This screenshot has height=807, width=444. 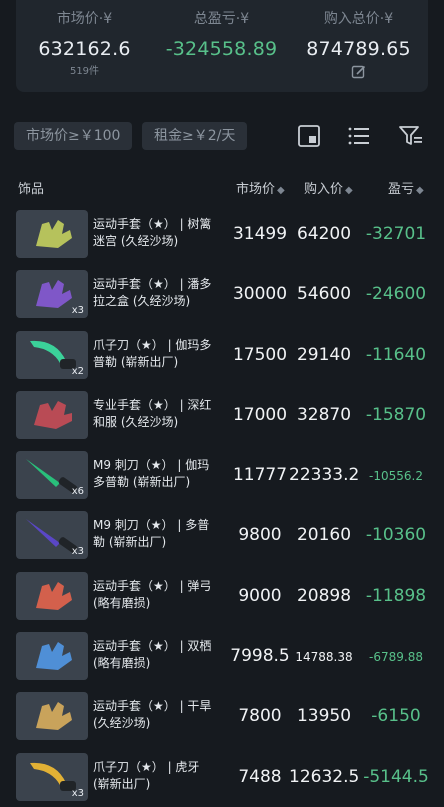 What do you see at coordinates (396, 414) in the screenshot?
I see `profit-cell: -15870` at bounding box center [396, 414].